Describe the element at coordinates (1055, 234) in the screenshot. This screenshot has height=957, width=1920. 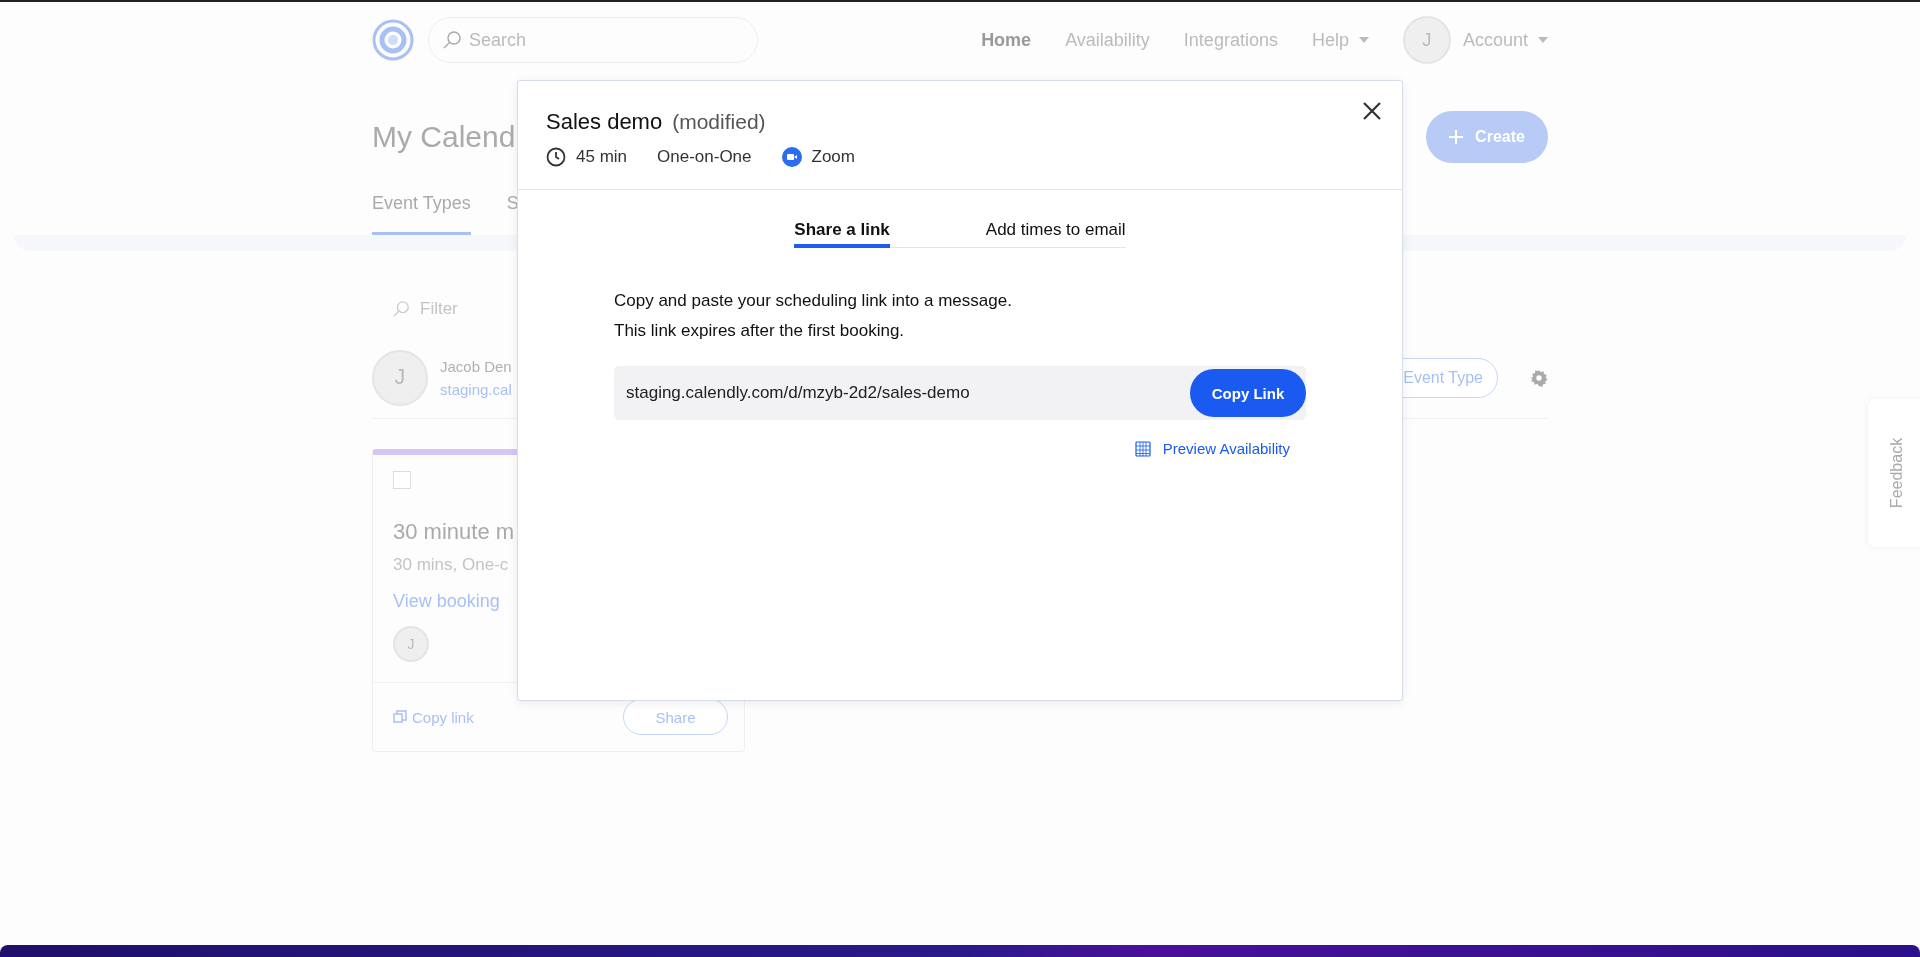
I see `tab: Add times to email` at that location.